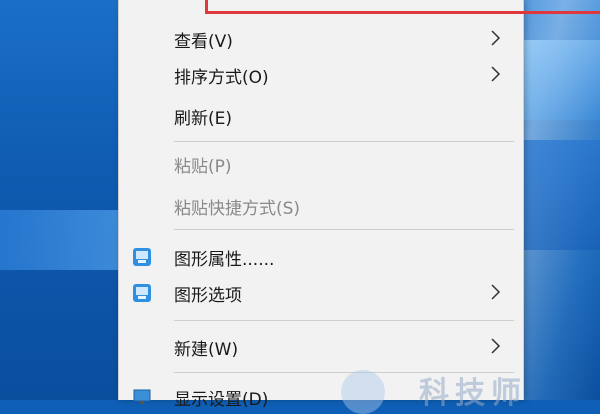 The width and height of the screenshot is (600, 414). What do you see at coordinates (321, 75) in the screenshot?
I see `menu-item-sort-by: 排序方式(O)` at bounding box center [321, 75].